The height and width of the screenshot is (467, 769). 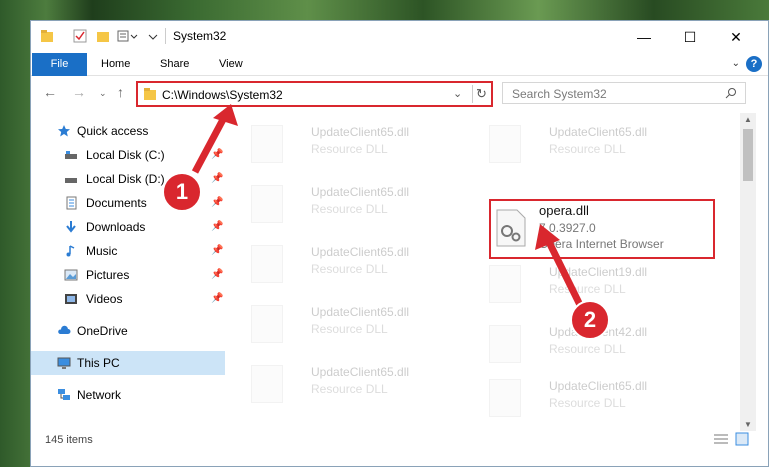 I want to click on videos-icon, so click(x=71, y=299).